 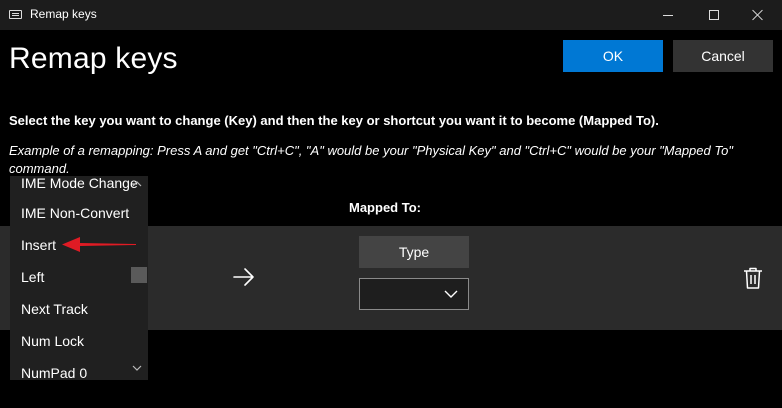 I want to click on scroll-down-icon, so click(x=137, y=368).